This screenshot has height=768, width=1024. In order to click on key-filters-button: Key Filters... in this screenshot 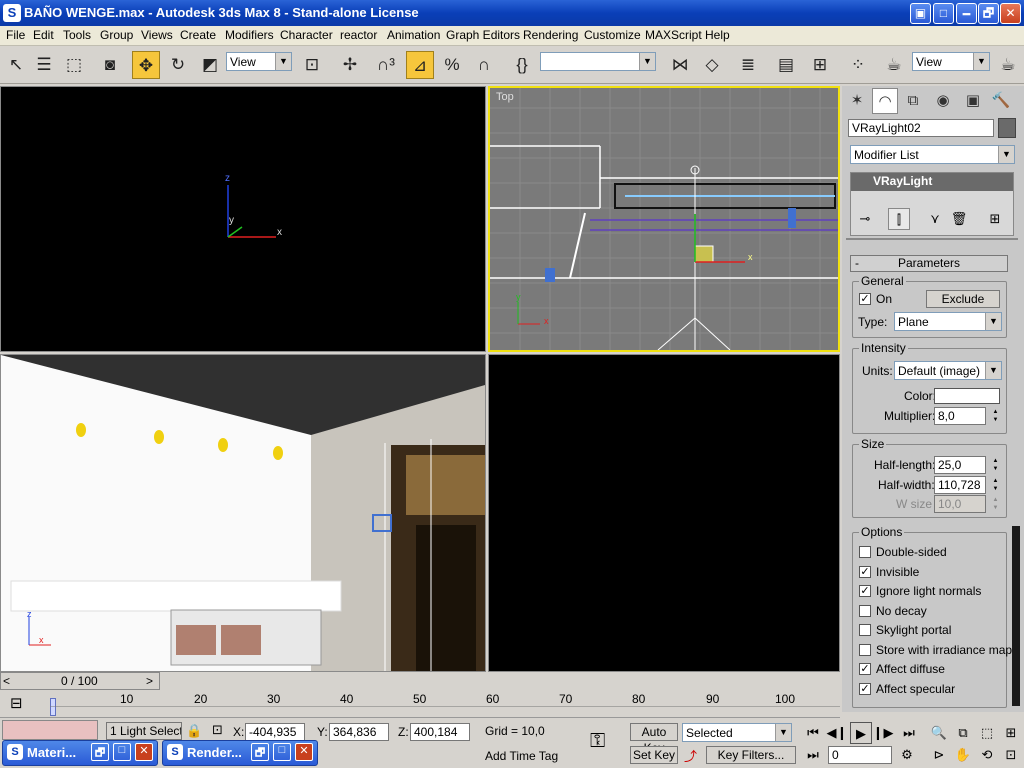, I will do `click(751, 755)`.